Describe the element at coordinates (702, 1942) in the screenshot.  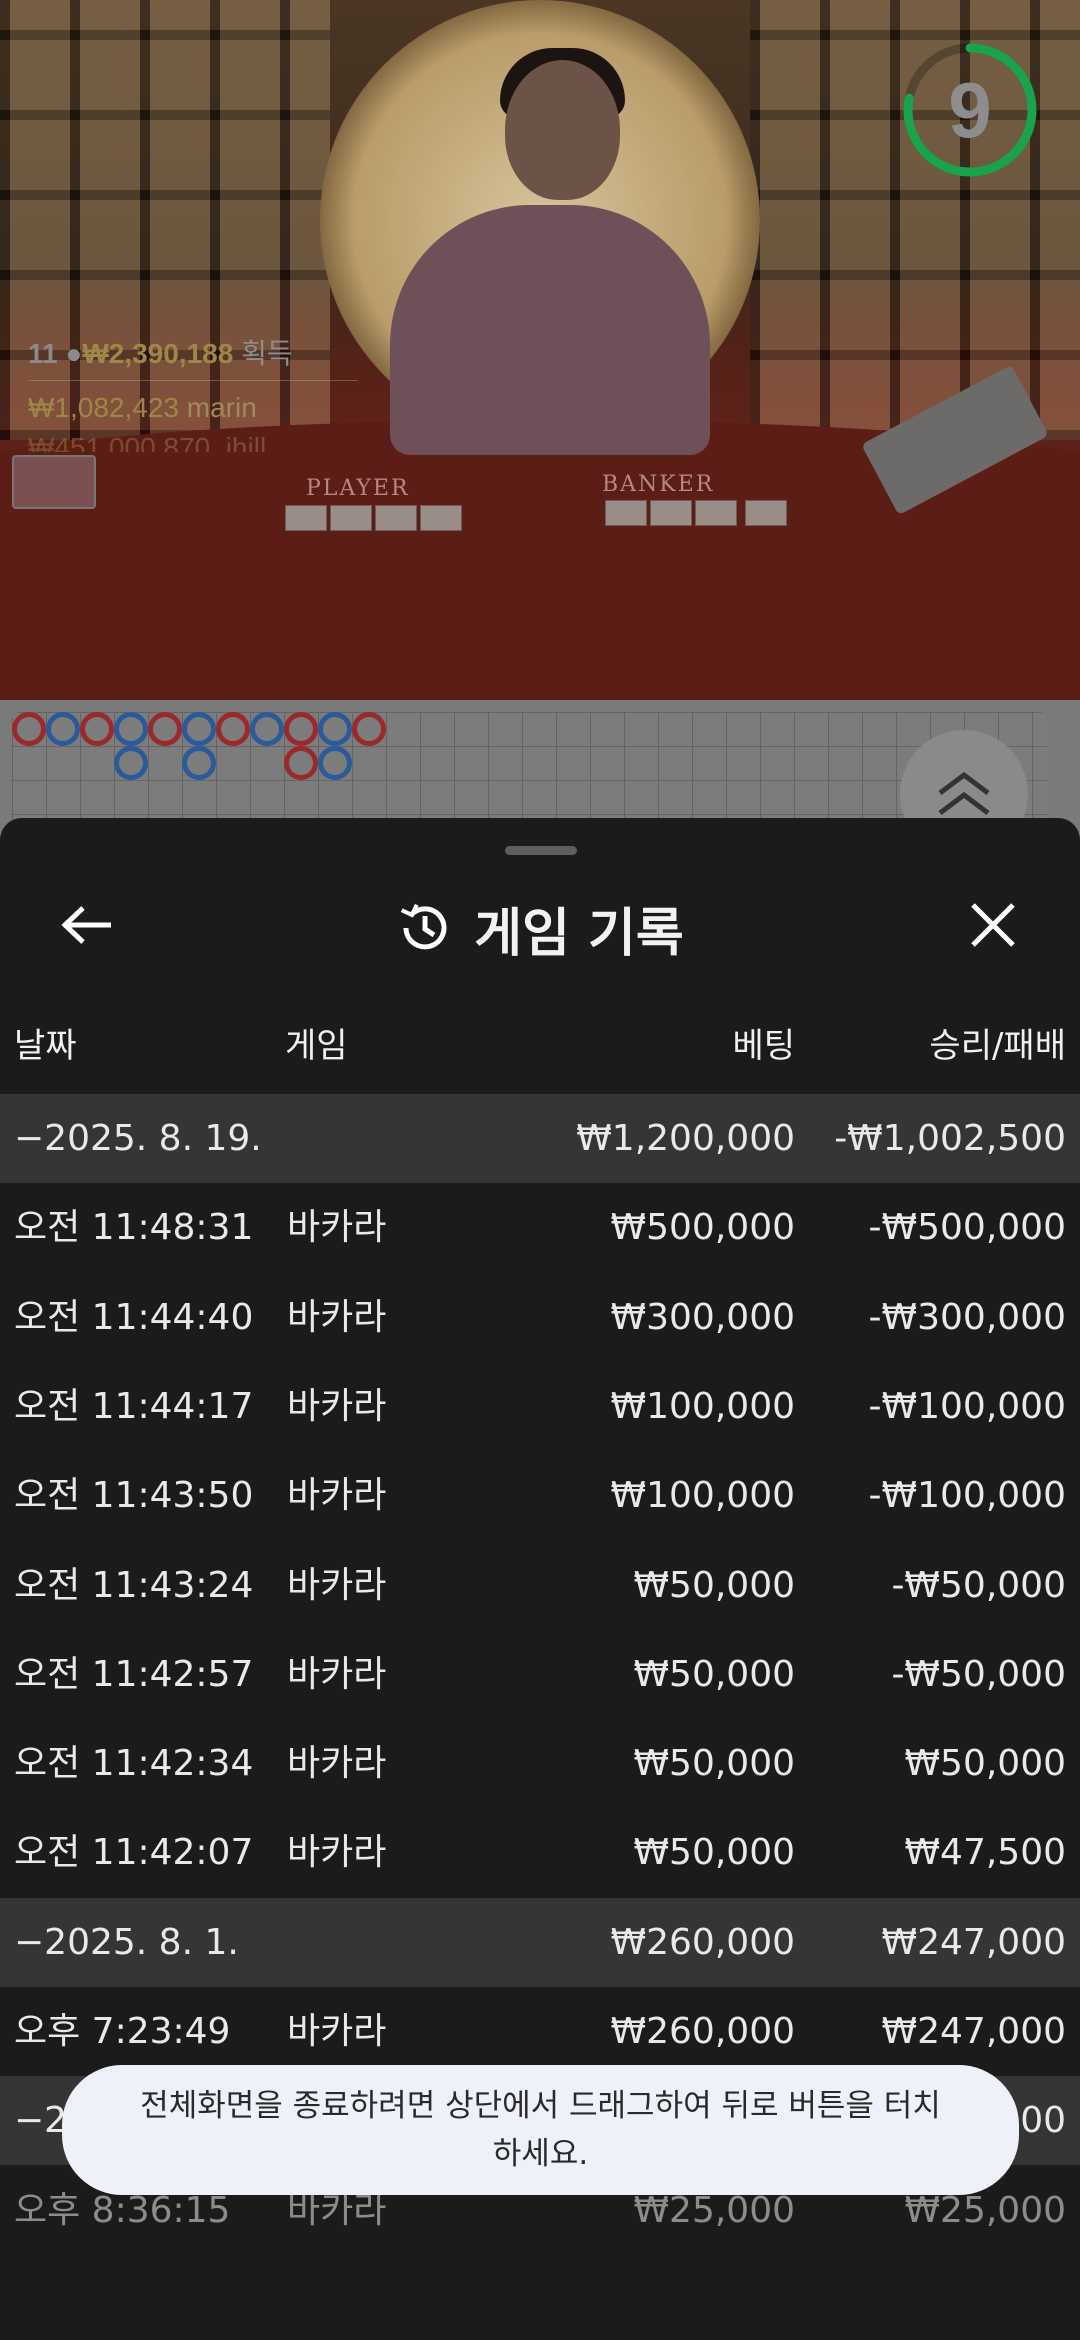
I see `group-bet-total: ₩260,000` at that location.